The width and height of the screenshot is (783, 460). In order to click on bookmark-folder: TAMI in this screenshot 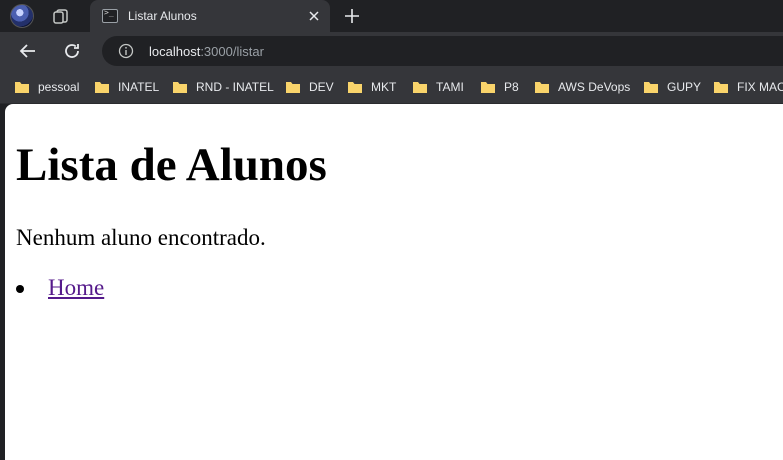, I will do `click(438, 87)`.